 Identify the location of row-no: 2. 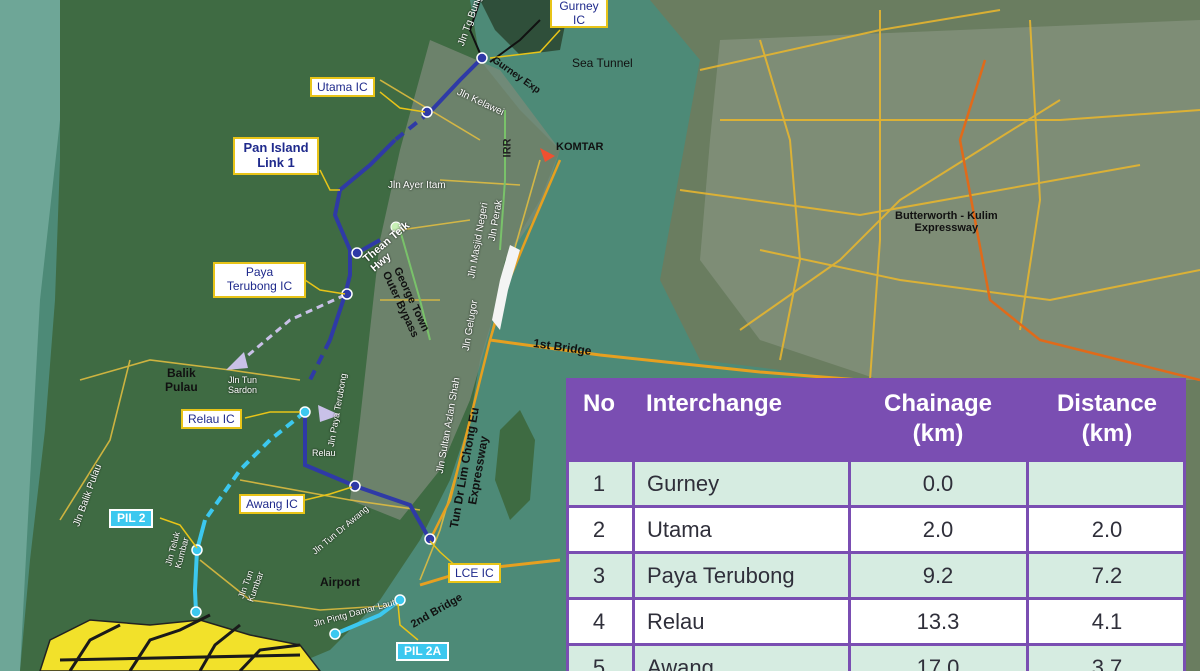
(599, 529).